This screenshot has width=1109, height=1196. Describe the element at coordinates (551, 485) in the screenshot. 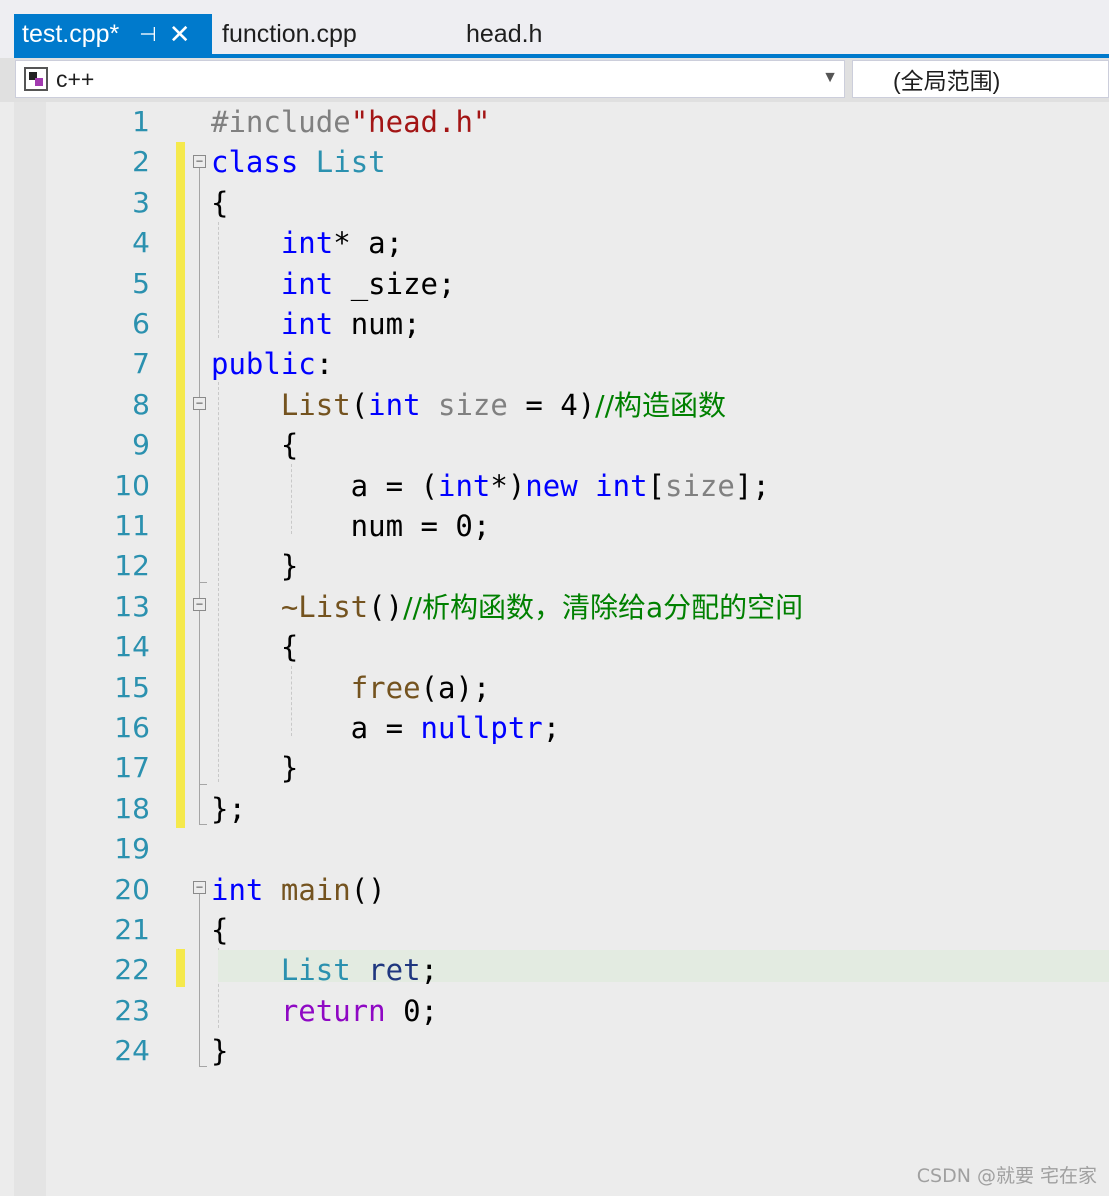

I see `code-token: new` at that location.